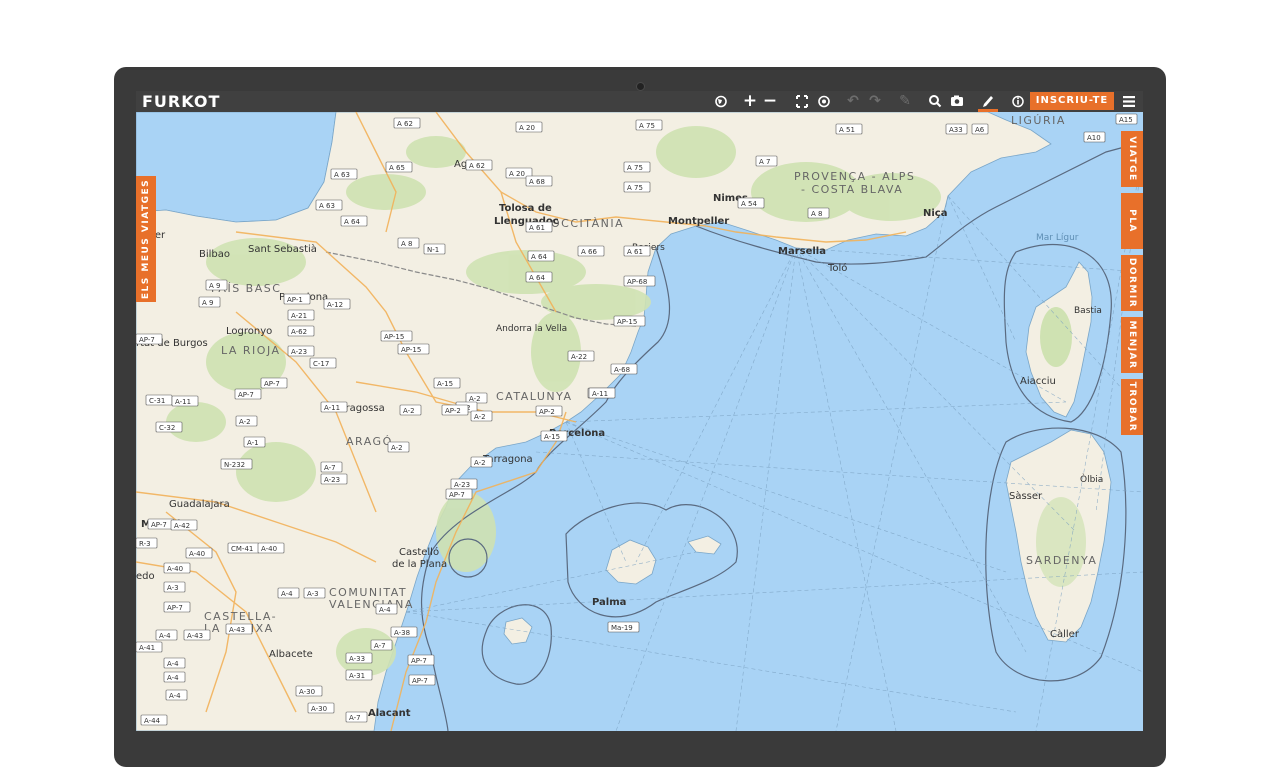 The width and height of the screenshot is (1280, 767). Describe the element at coordinates (1072, 101) in the screenshot. I see `signup-button: INSCRIU-TE` at that location.